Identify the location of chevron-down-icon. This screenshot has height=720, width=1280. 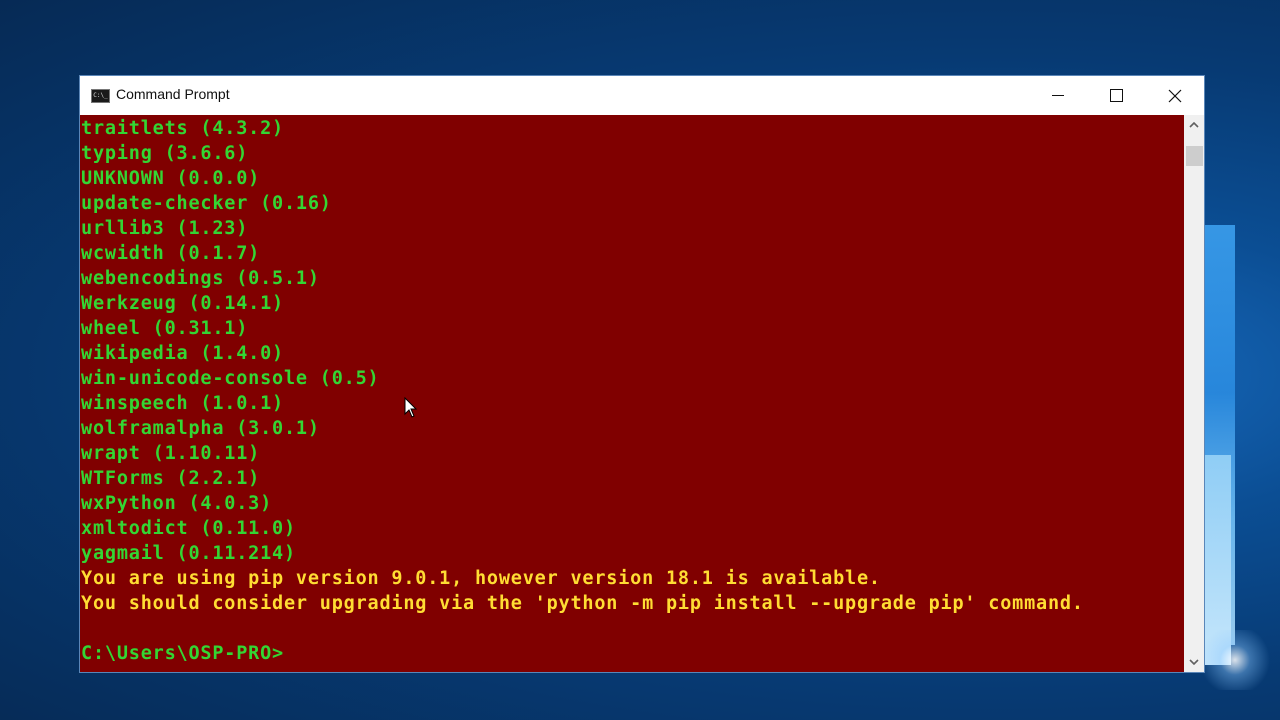
(1194, 662).